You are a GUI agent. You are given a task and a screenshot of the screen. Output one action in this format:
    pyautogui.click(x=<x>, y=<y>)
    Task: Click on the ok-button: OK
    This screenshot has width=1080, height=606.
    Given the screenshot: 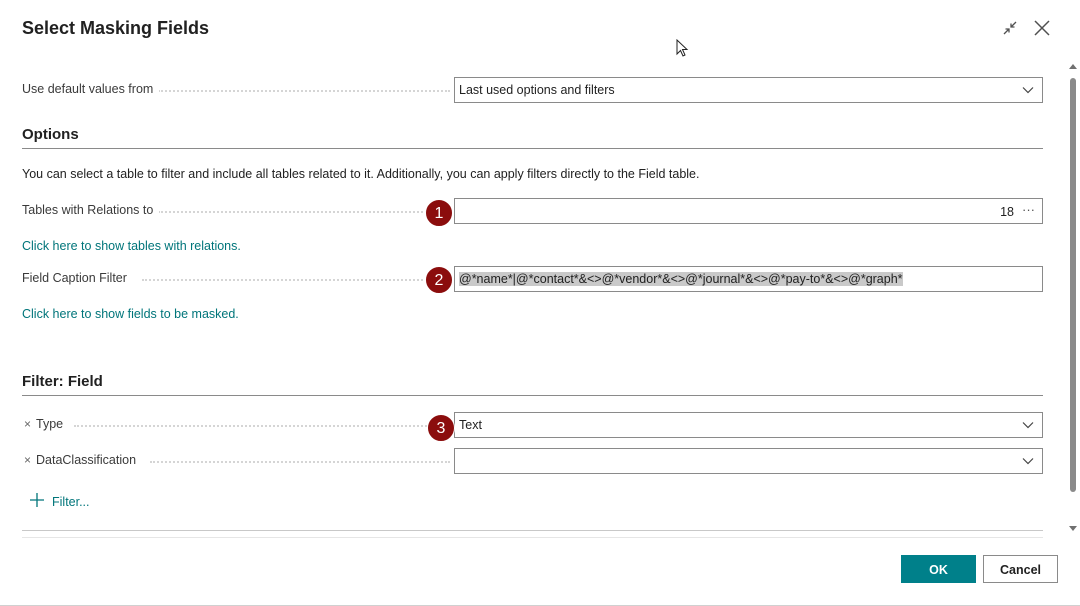 What is the action you would take?
    pyautogui.click(x=938, y=569)
    